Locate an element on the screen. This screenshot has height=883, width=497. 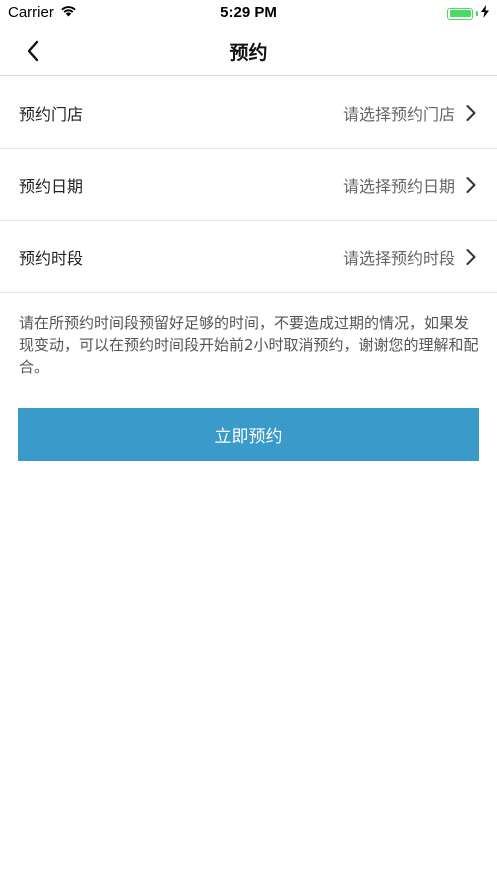
status-time: 5:29 PM is located at coordinates (248, 12).